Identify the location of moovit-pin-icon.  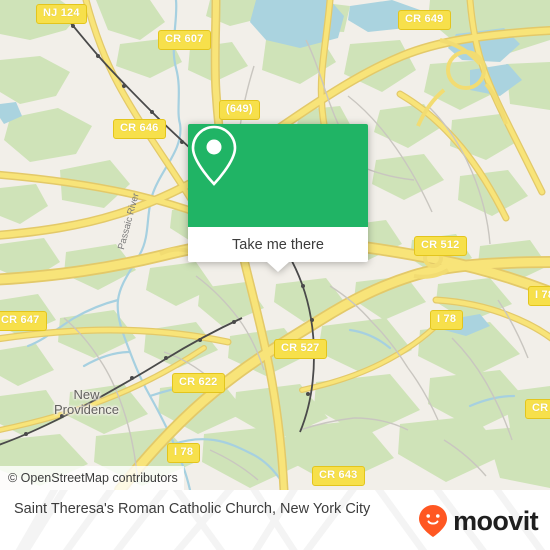
(433, 521).